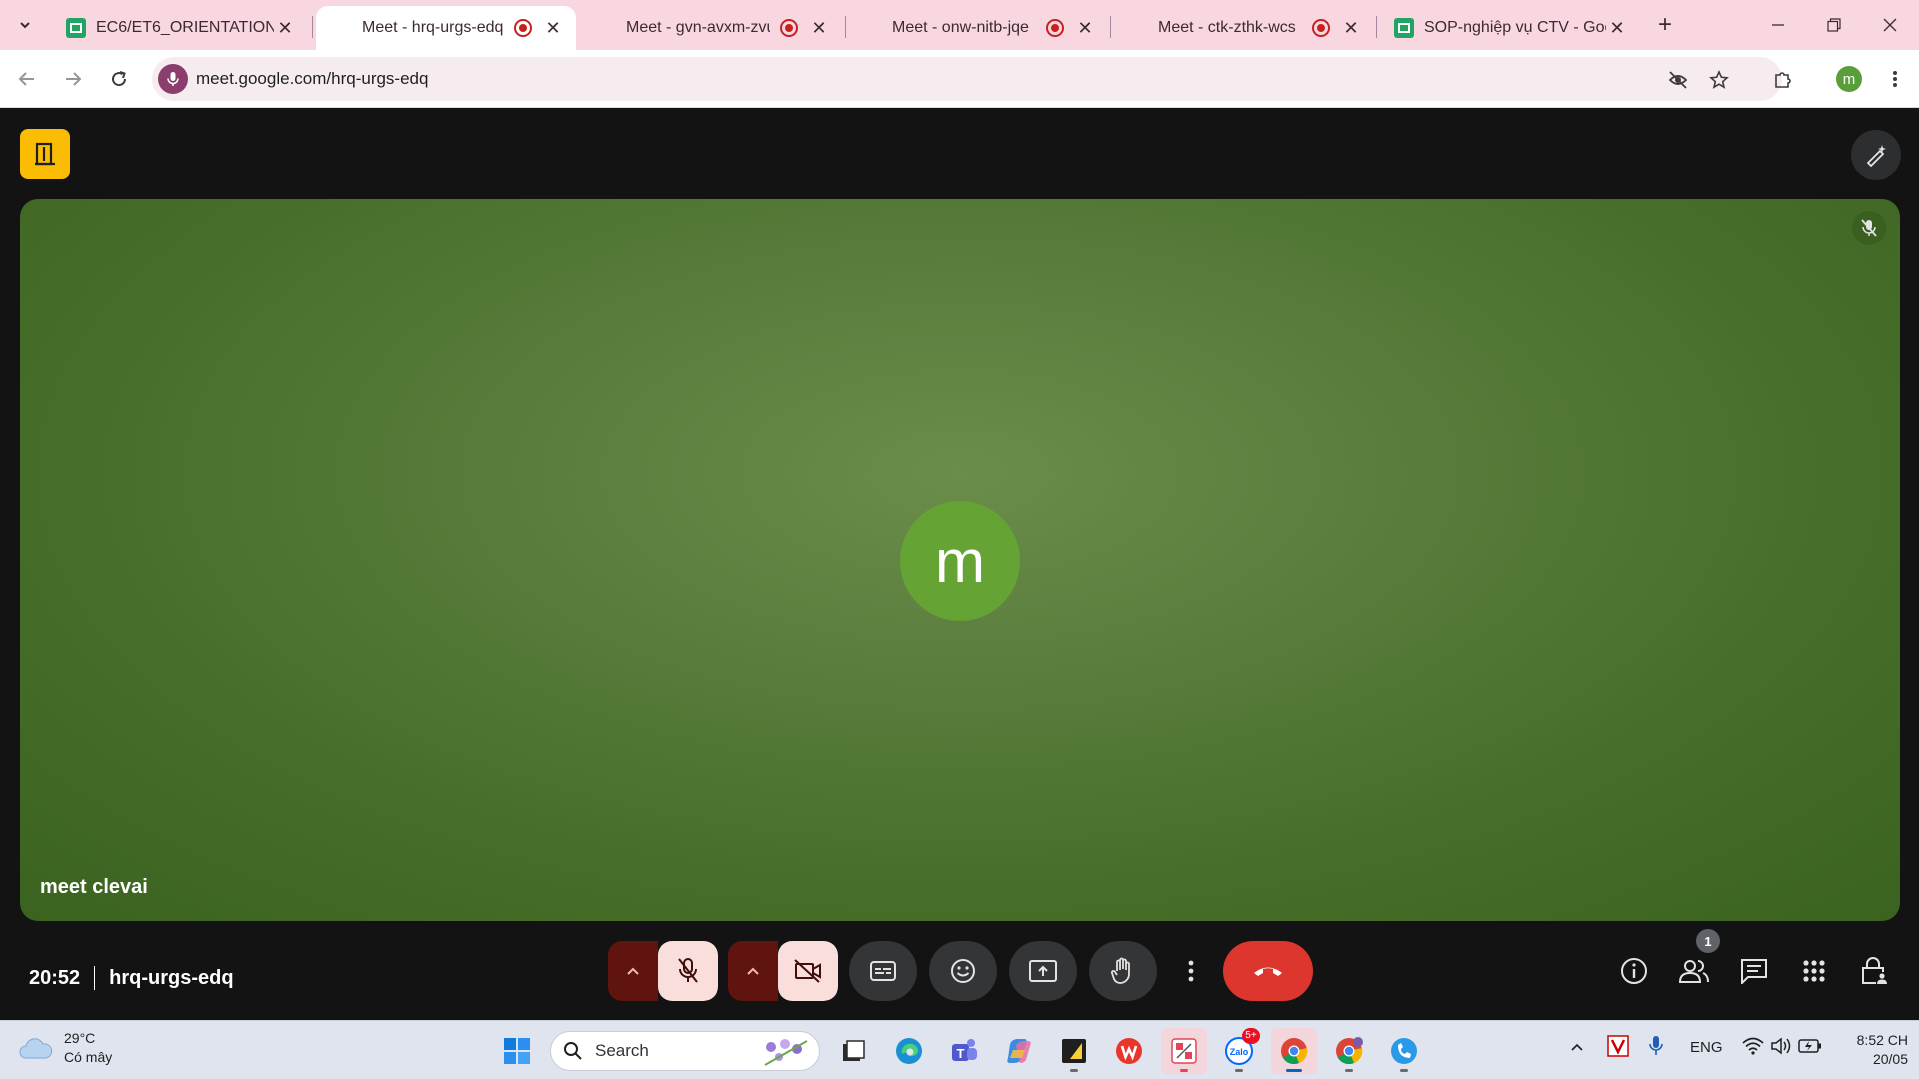  Describe the element at coordinates (45, 154) in the screenshot. I see `meet-companion-icon` at that location.